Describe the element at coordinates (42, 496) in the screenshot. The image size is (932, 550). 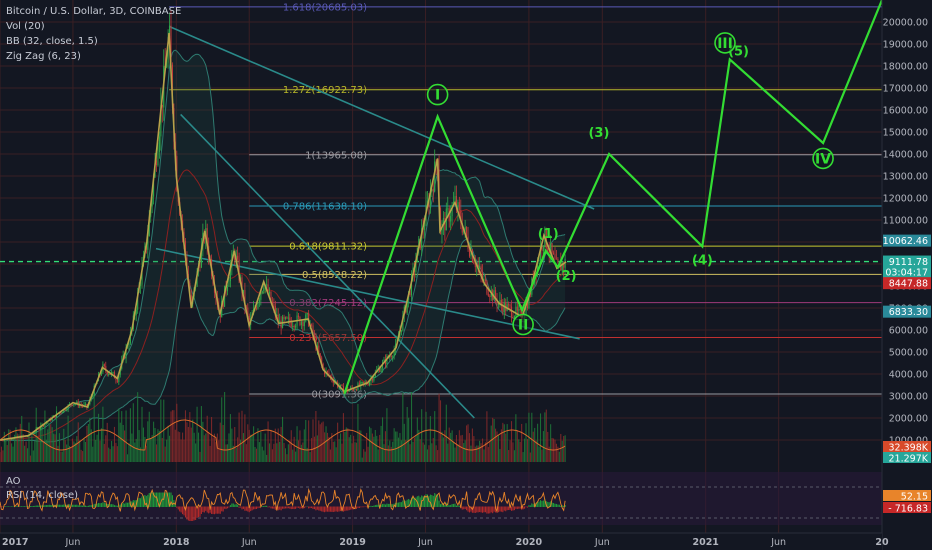
I see `rsi-indicator-label: RSI (14, close)` at that location.